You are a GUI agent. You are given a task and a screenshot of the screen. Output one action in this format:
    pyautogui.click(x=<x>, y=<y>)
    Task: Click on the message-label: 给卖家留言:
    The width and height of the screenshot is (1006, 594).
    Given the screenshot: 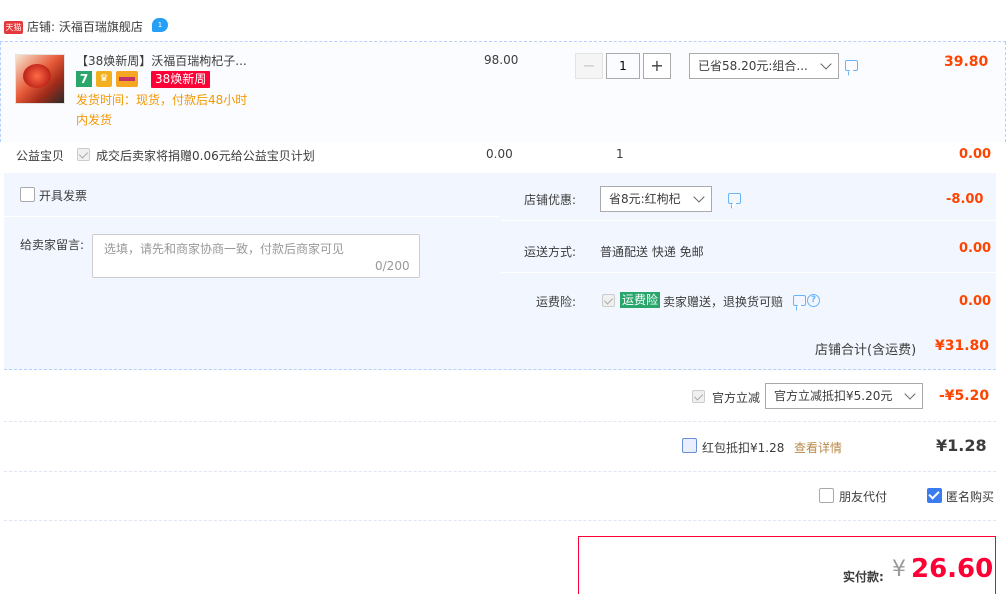 What is the action you would take?
    pyautogui.click(x=52, y=245)
    